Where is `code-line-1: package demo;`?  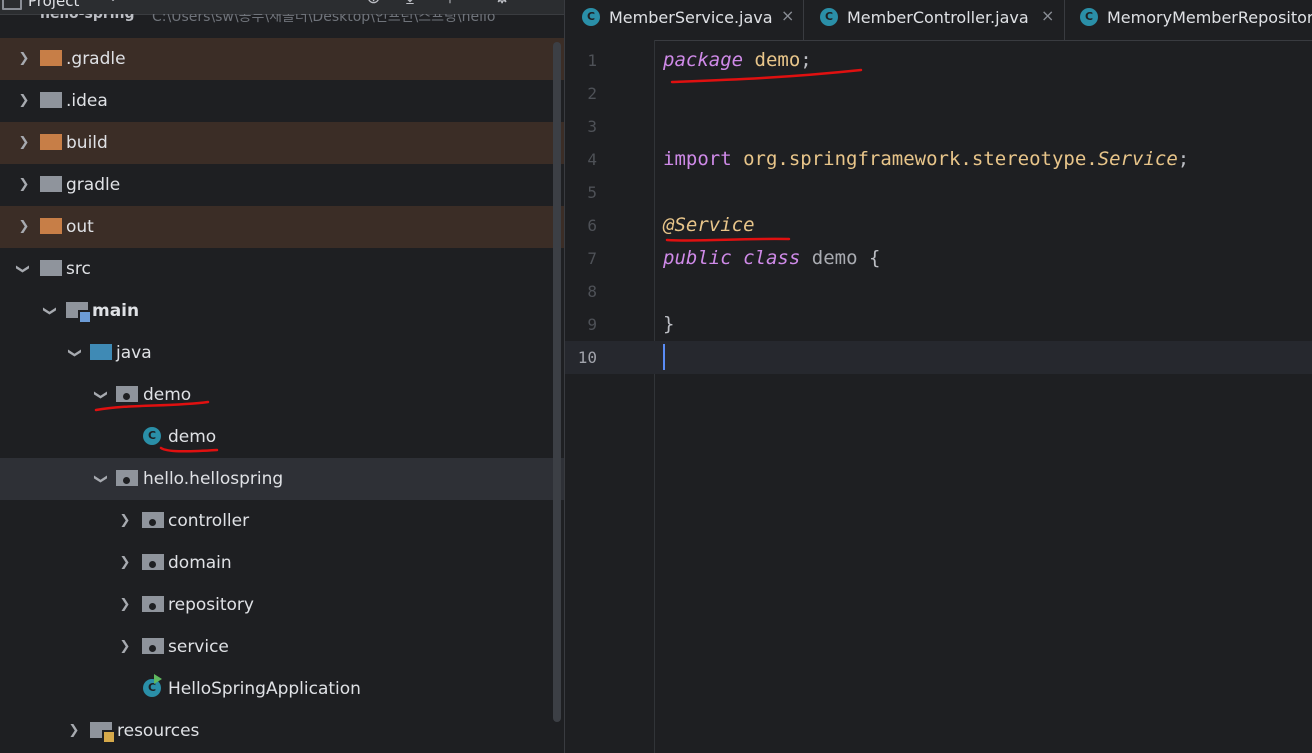
code-line-1: package demo; is located at coordinates (987, 60).